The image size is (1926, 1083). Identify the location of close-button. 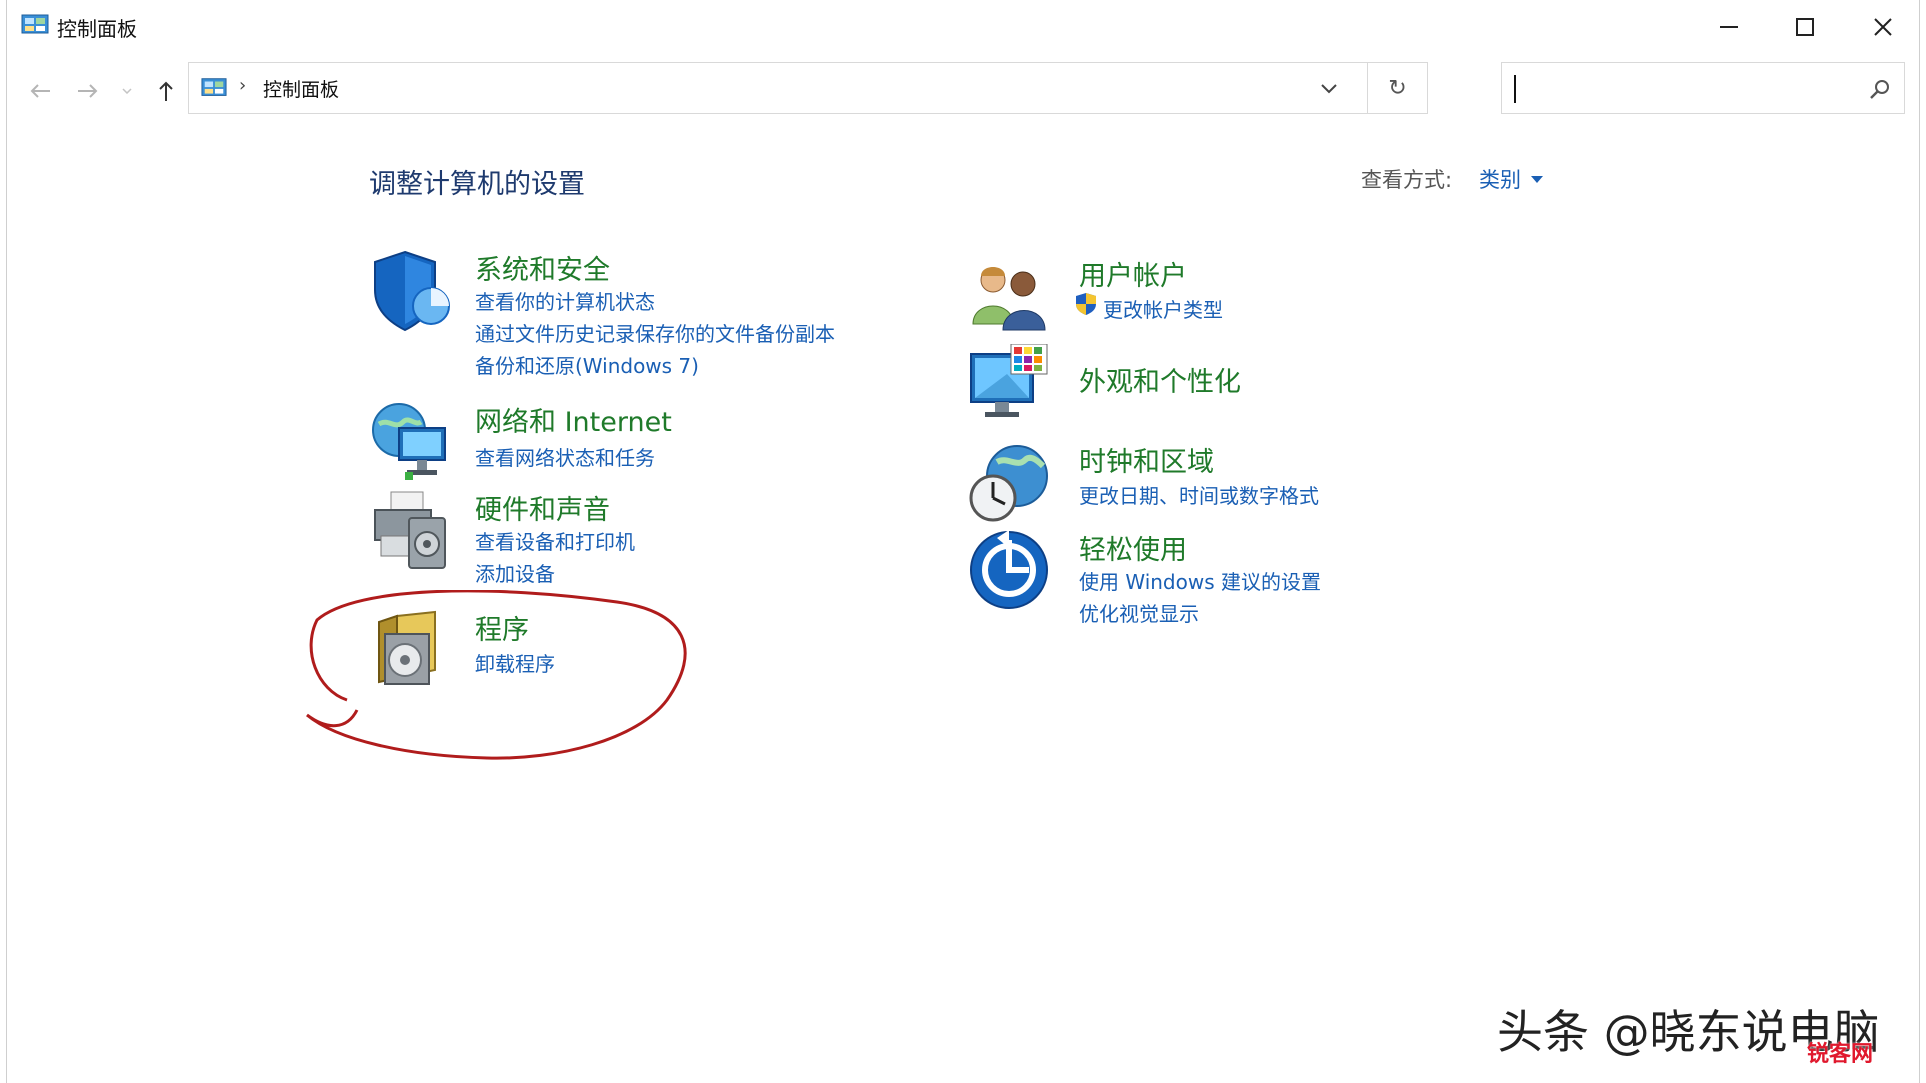
(1883, 27).